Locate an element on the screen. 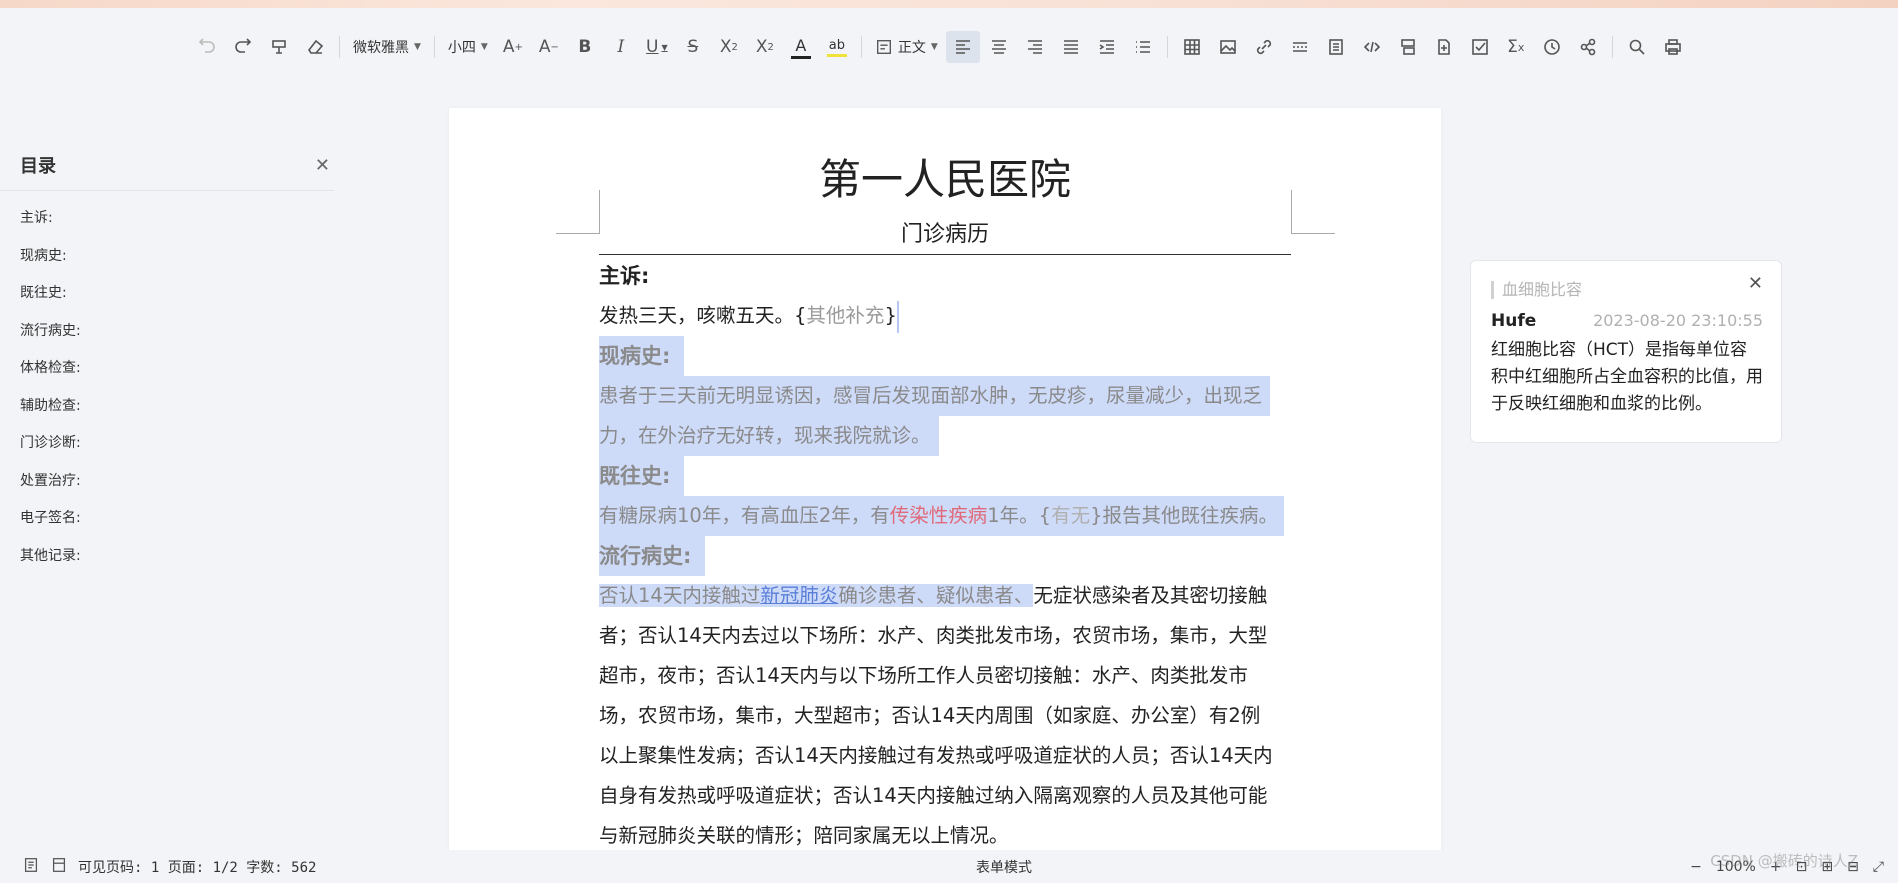 This screenshot has width=1898, height=883. justify-icon is located at coordinates (1071, 47).